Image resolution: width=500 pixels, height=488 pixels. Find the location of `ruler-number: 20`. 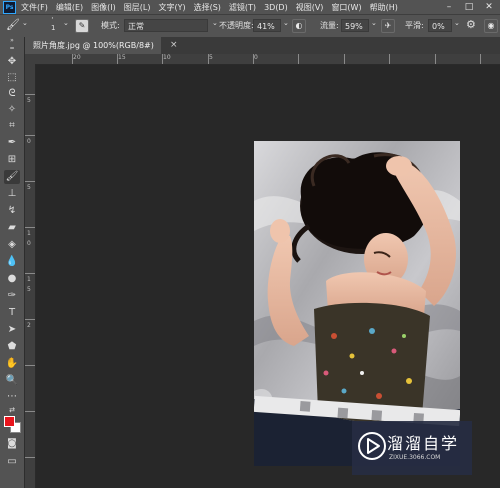

ruler-number: 20 is located at coordinates (77, 57).